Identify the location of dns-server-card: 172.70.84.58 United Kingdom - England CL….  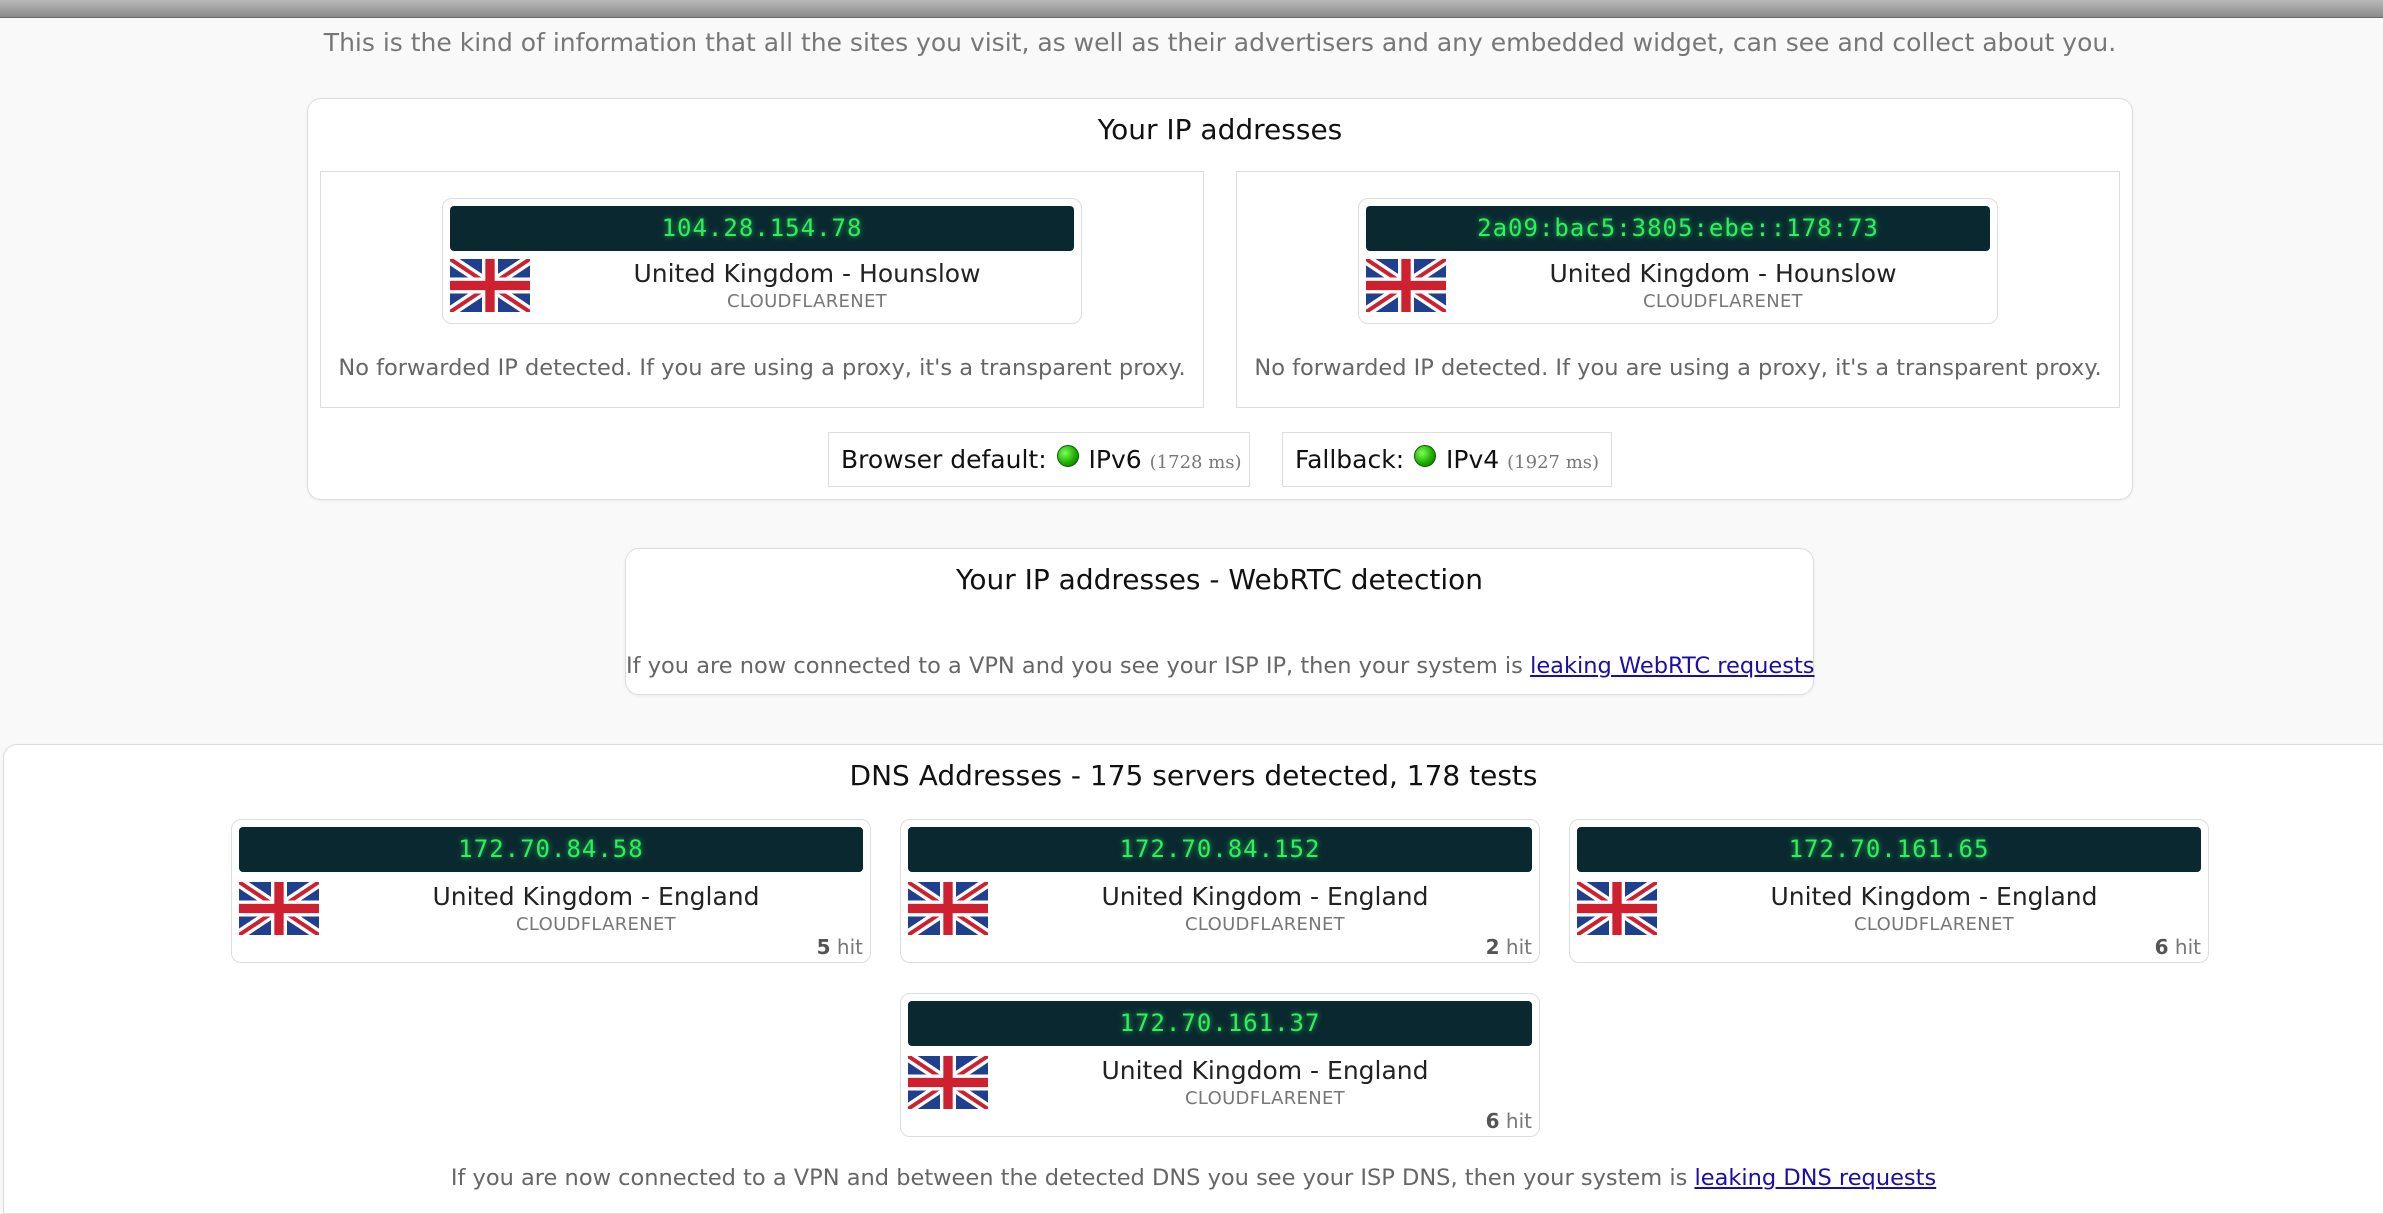
(551, 891).